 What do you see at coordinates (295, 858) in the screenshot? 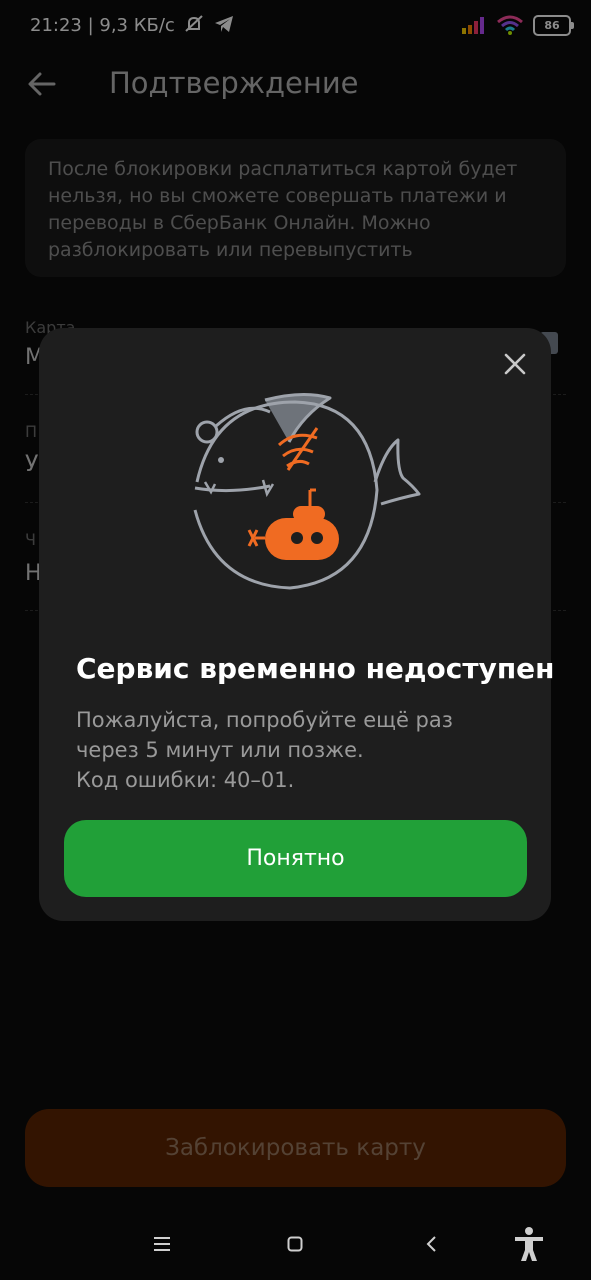
I see `ok-button: Понятно` at bounding box center [295, 858].